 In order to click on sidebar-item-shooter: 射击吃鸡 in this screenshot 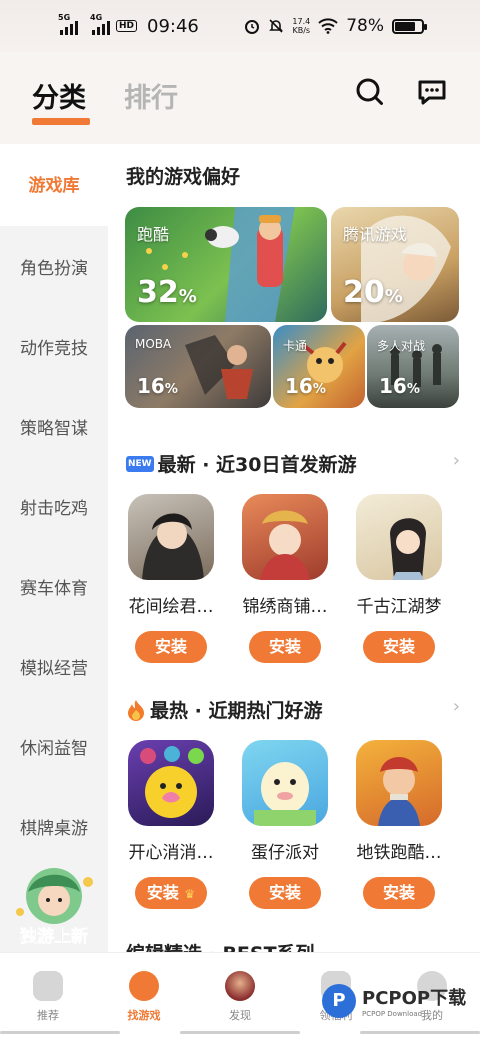, I will do `click(54, 506)`.